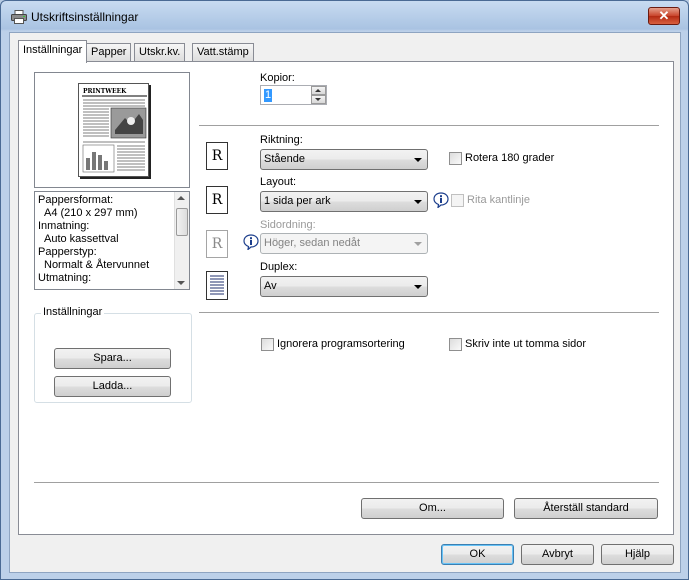  I want to click on printer-icon, so click(19, 17).